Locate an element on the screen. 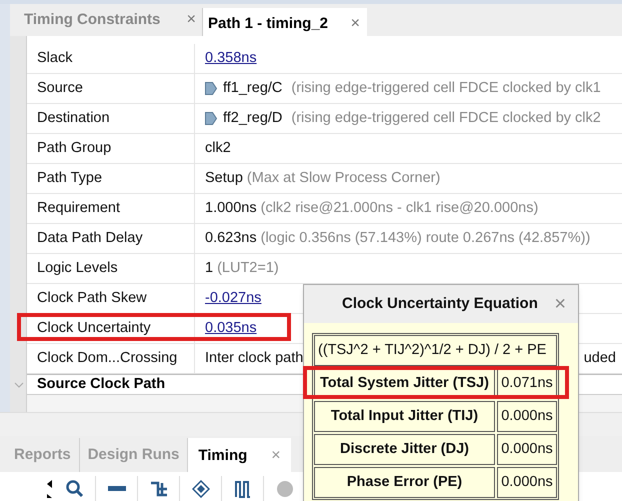  collapse-expand-icon is located at coordinates (49, 489).